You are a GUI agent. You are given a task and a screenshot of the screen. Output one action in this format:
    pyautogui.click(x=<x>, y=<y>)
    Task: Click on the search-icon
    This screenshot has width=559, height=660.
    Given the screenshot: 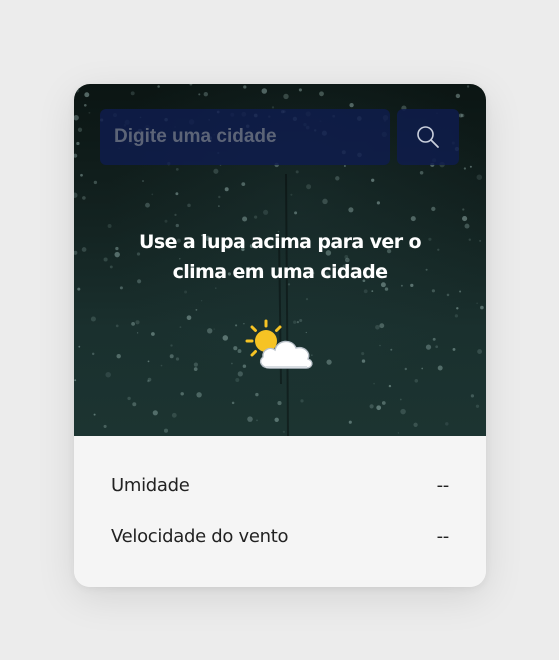 What is the action you would take?
    pyautogui.click(x=428, y=137)
    